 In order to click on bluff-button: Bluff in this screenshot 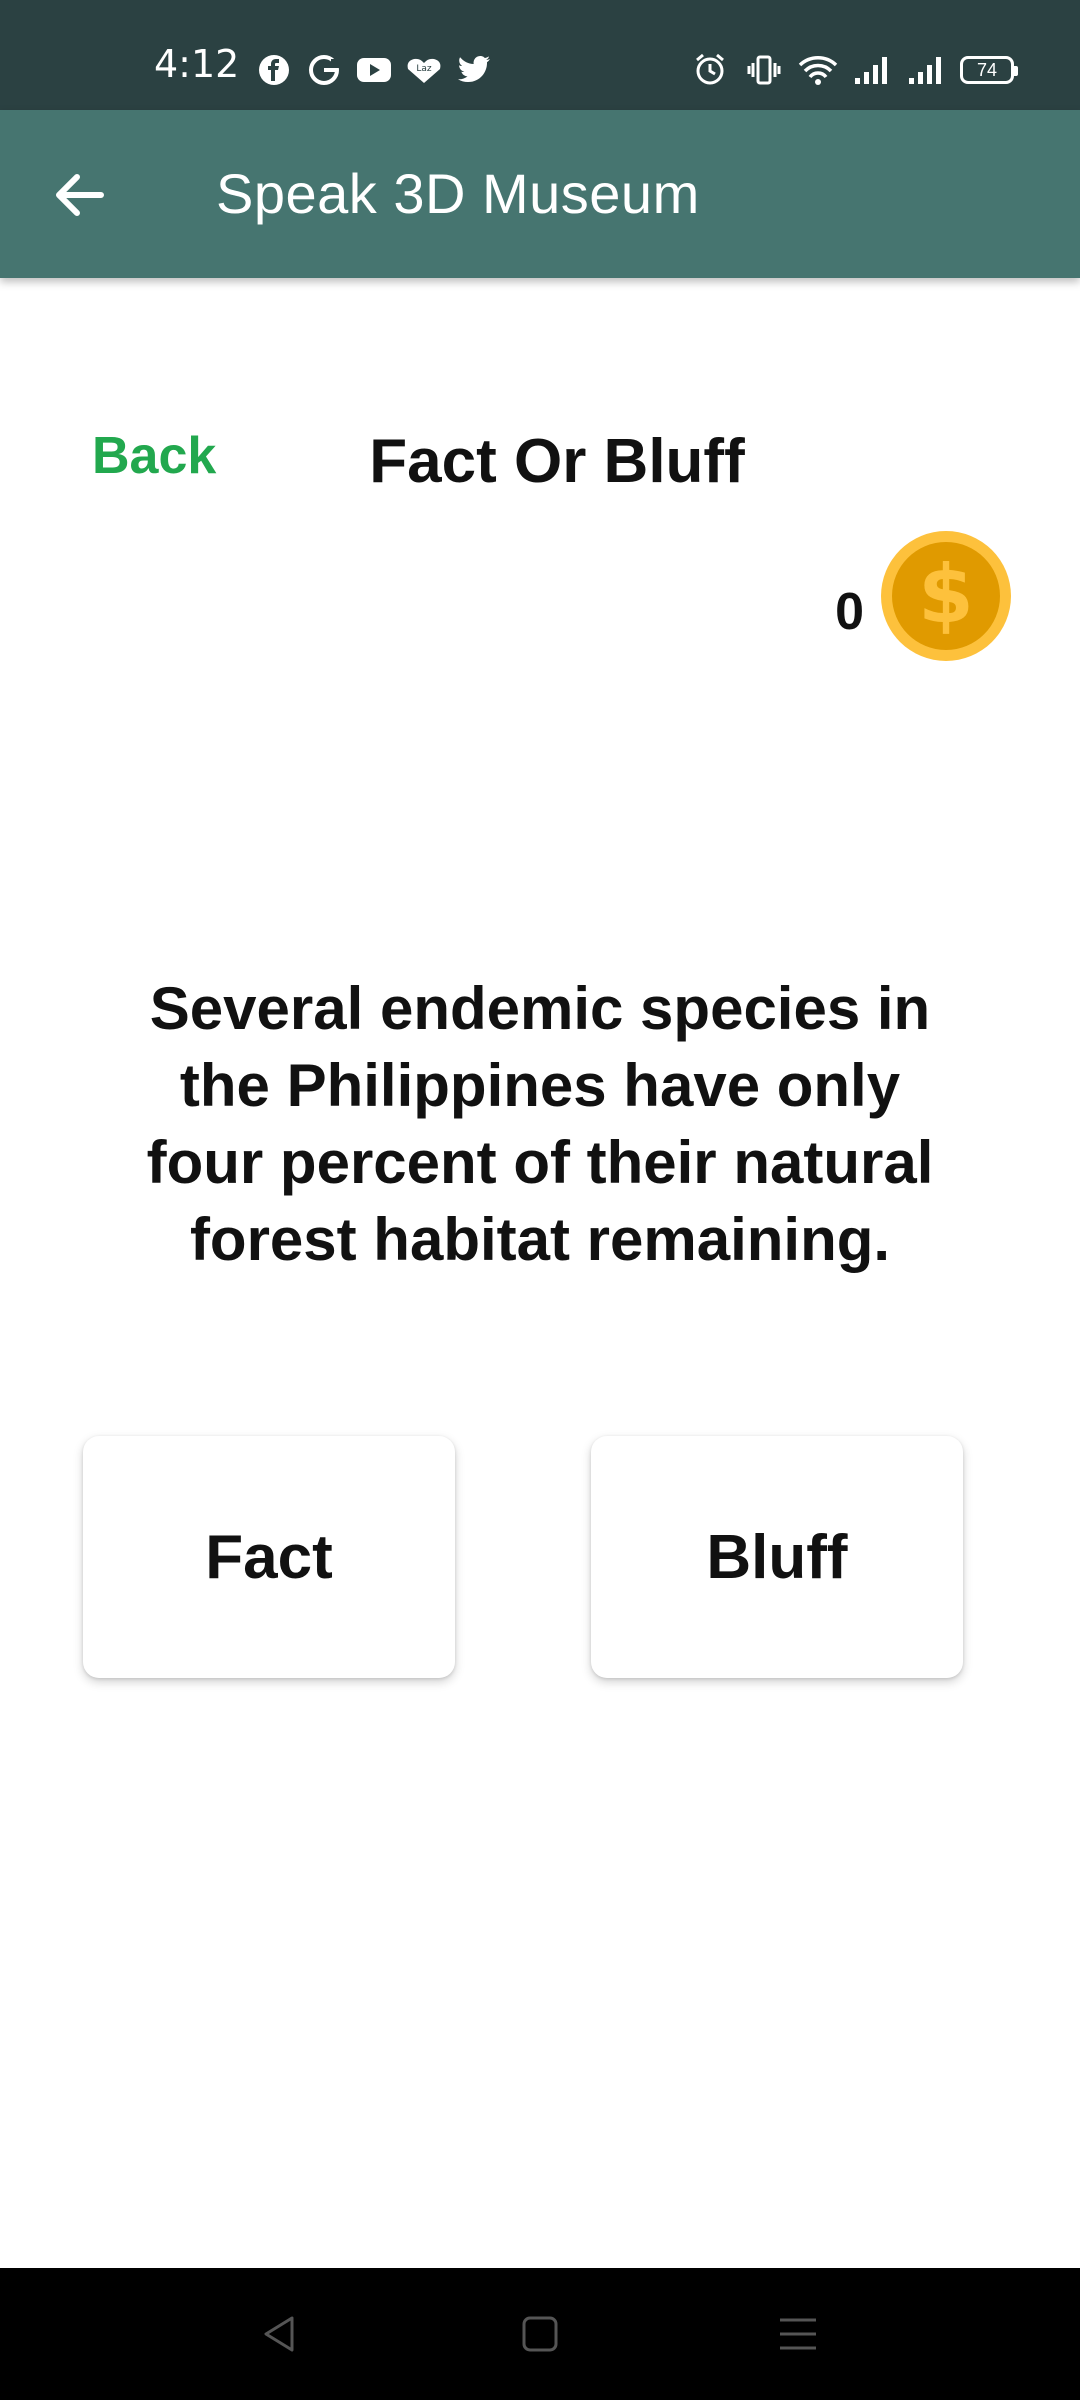, I will do `click(777, 1557)`.